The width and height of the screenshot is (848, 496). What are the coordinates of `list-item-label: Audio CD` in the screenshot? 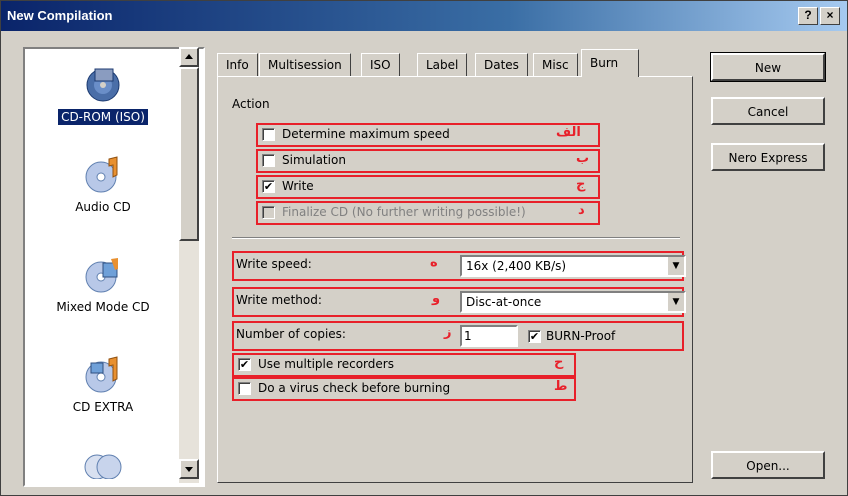 It's located at (103, 207).